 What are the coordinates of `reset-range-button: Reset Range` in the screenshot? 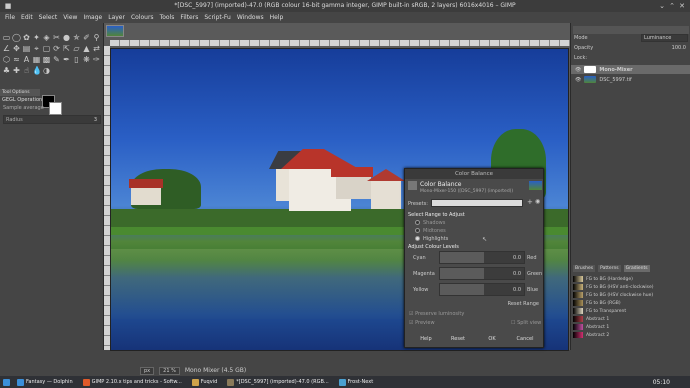 It's located at (523, 304).